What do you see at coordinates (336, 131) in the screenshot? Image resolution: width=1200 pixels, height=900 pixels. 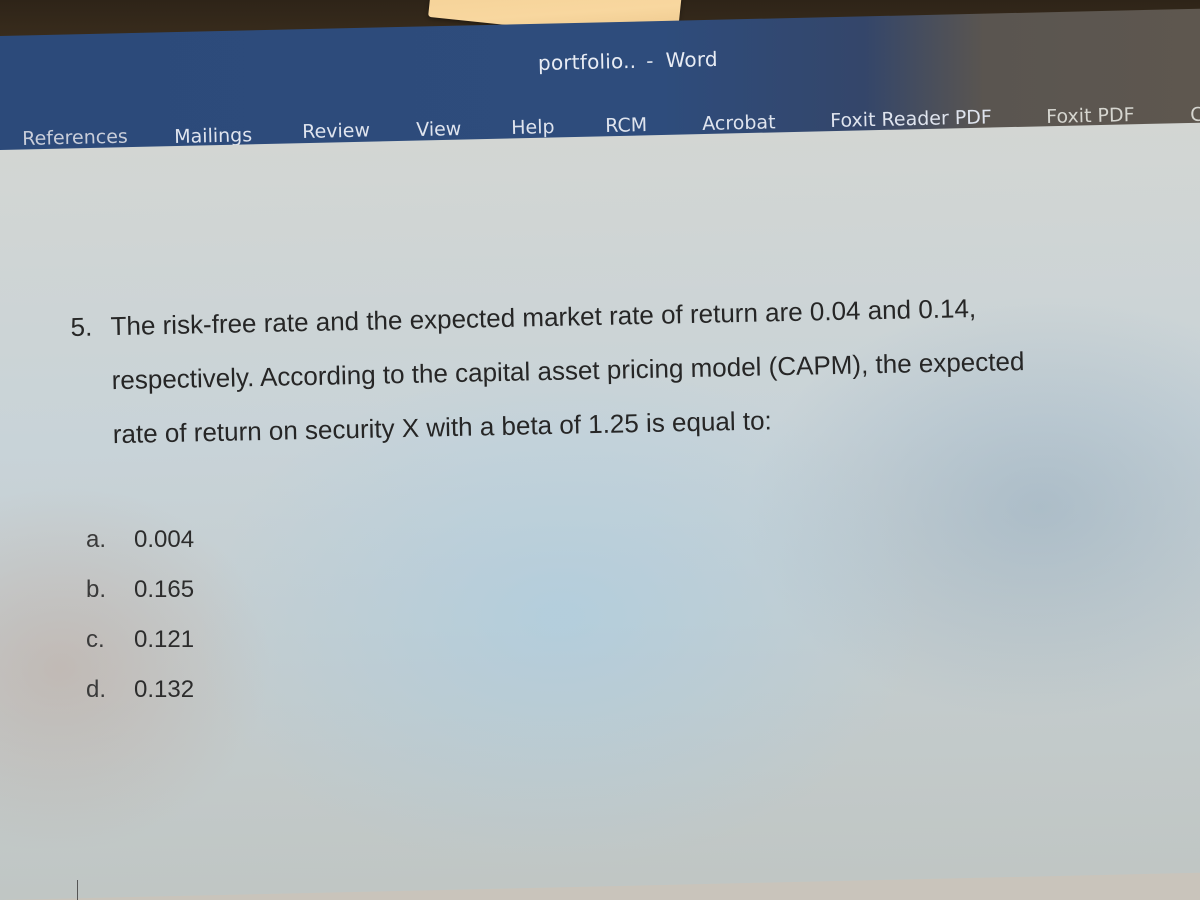 I see `tab-review: Review` at bounding box center [336, 131].